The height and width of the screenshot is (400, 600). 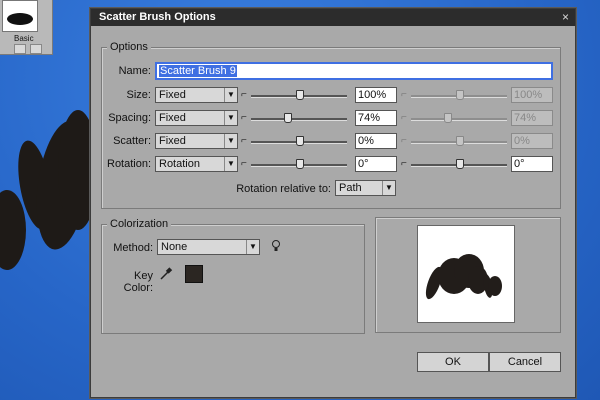 I want to click on scatter-min-slider: ⌐, so click(x=294, y=141).